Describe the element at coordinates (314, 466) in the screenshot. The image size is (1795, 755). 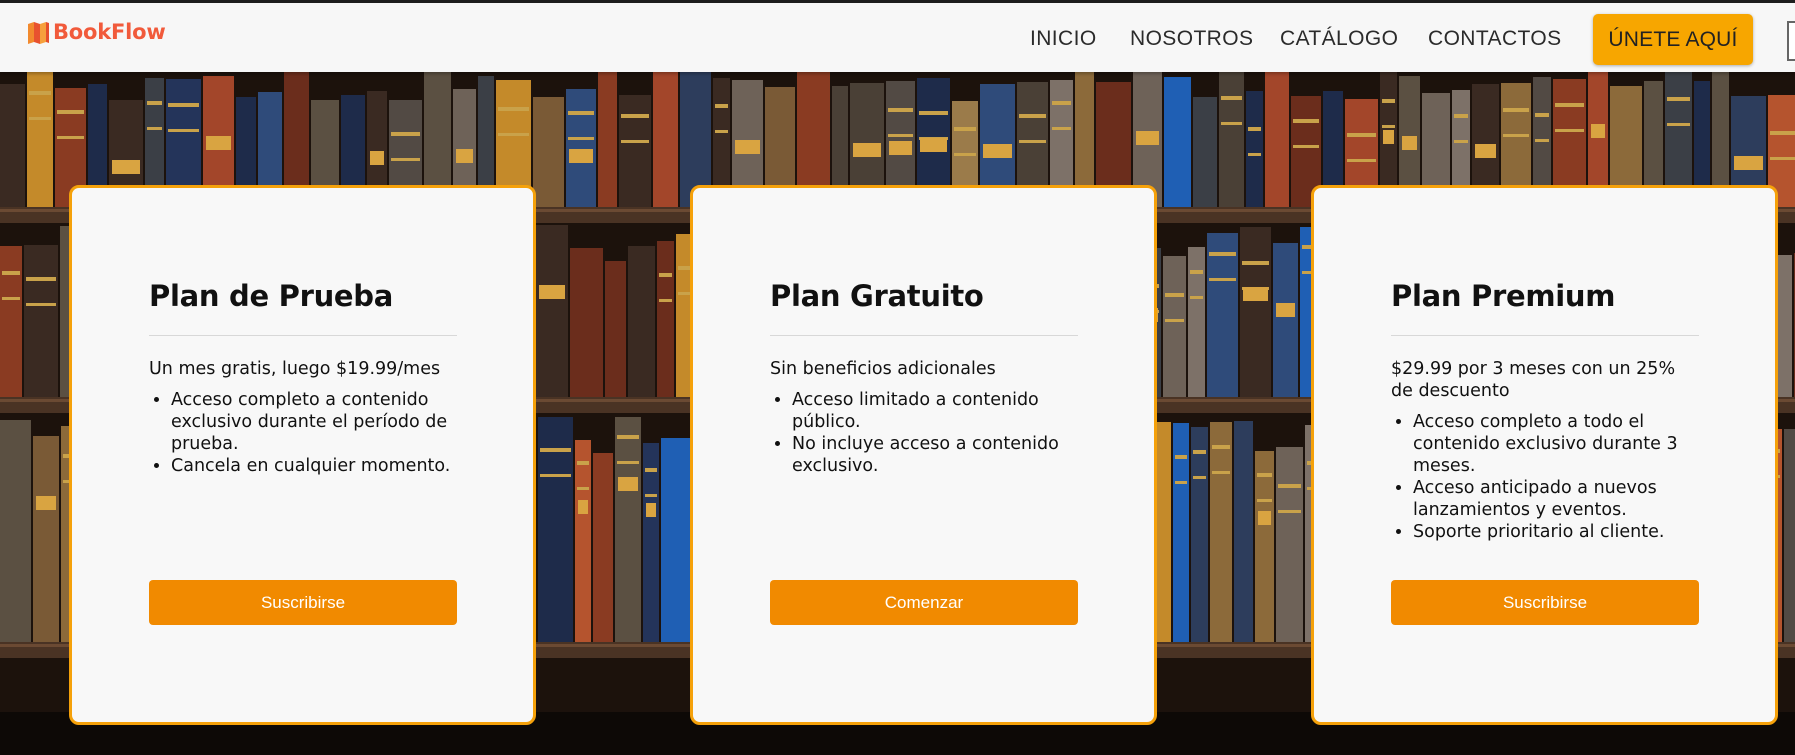
I see `feature-item: Cancela en cualquier momento.` at that location.